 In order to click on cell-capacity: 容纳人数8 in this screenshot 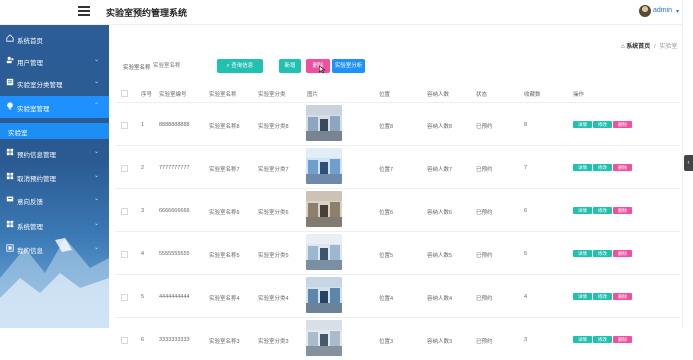, I will do `click(440, 127)`.